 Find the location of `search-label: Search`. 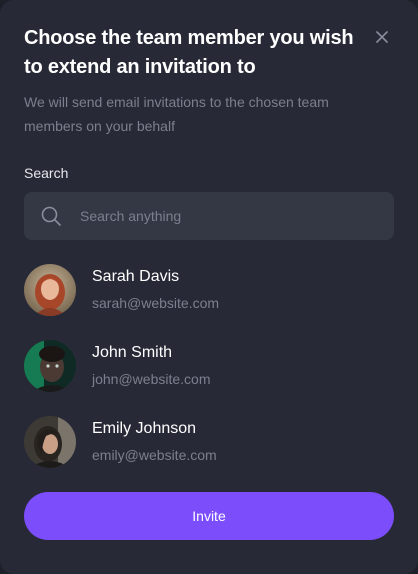

search-label: Search is located at coordinates (46, 173).